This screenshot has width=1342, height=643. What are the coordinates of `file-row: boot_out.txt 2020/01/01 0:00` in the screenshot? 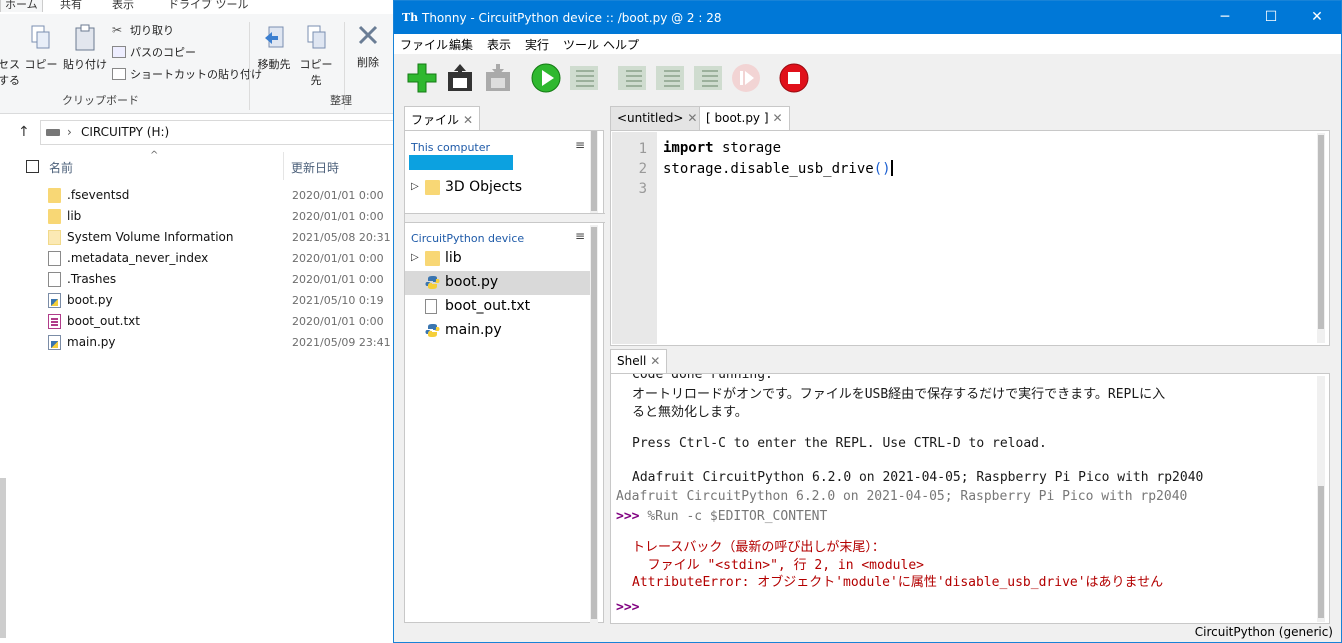 It's located at (196, 321).